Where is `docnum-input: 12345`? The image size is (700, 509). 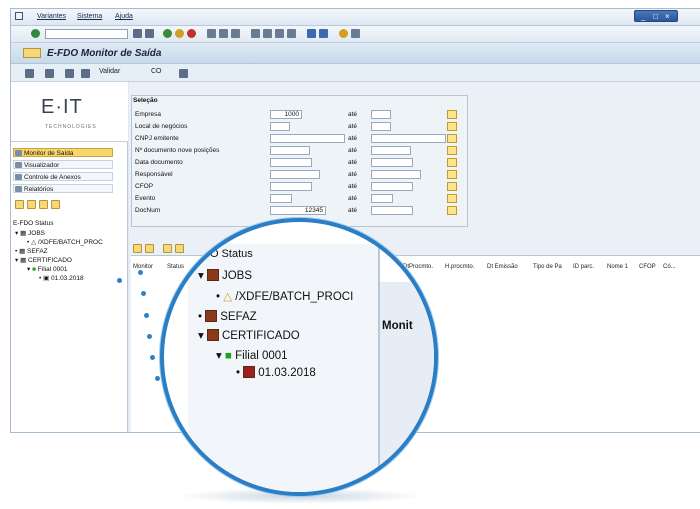 docnum-input: 12345 is located at coordinates (298, 210).